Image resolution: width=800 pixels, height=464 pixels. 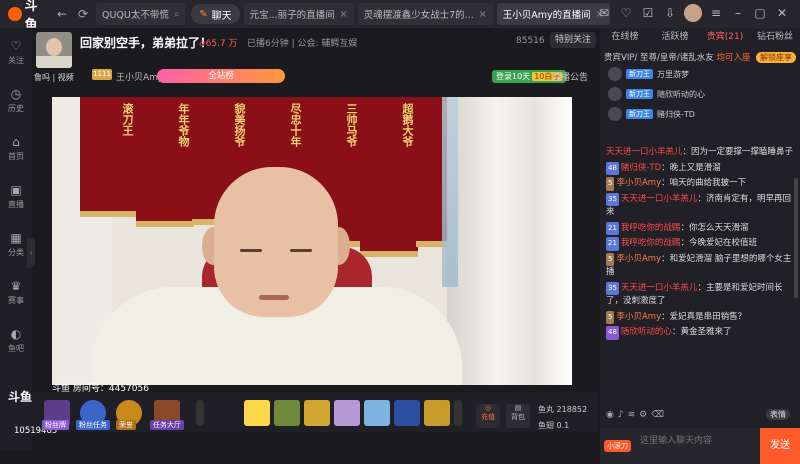 I want to click on fans-badge-label: 粉丝牌, so click(x=55, y=425).